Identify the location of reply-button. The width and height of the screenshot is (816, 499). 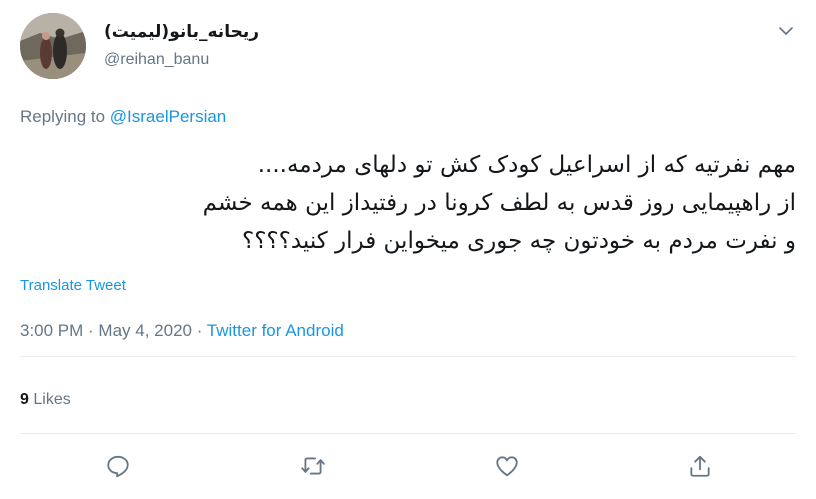
(118, 466).